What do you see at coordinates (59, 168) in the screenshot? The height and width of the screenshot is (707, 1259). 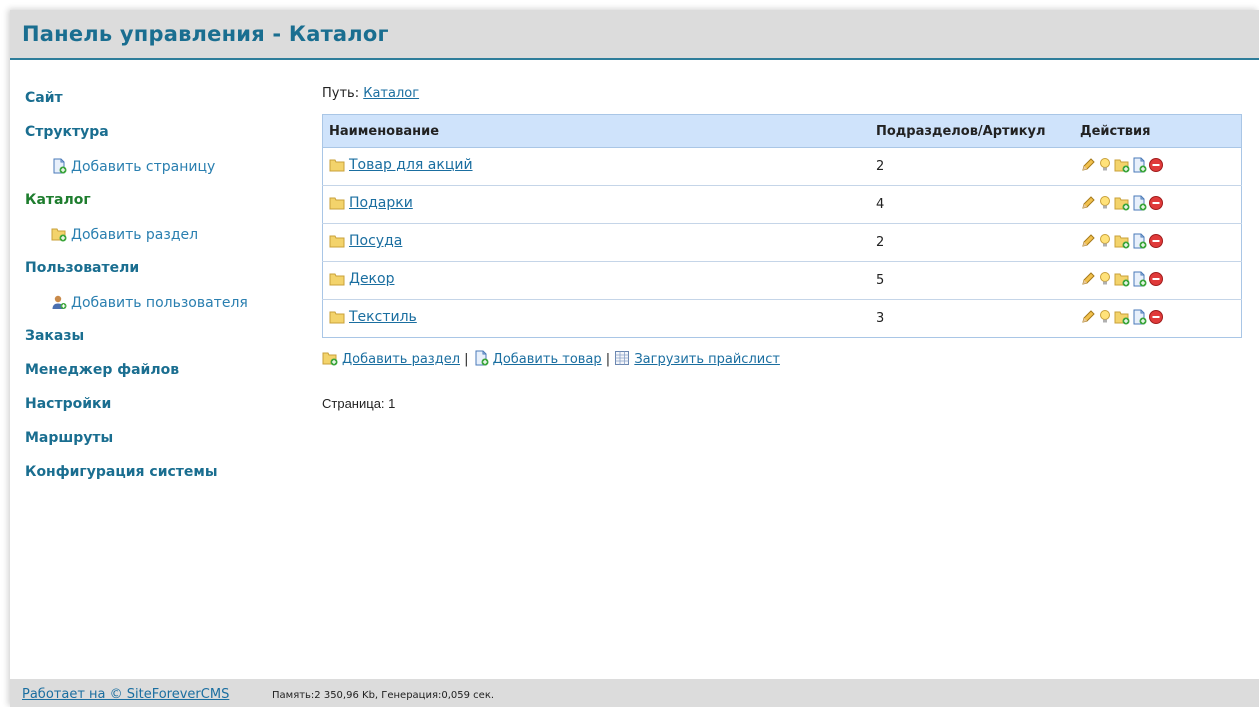 I see `add-page-icon` at bounding box center [59, 168].